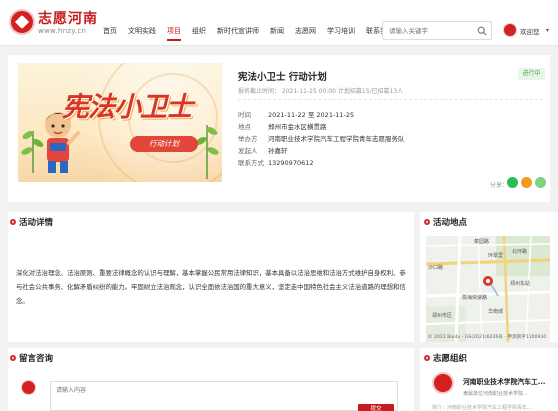 Image resolution: width=558 pixels, height=411 pixels. What do you see at coordinates (429, 30) in the screenshot?
I see `search-input` at bounding box center [429, 30].